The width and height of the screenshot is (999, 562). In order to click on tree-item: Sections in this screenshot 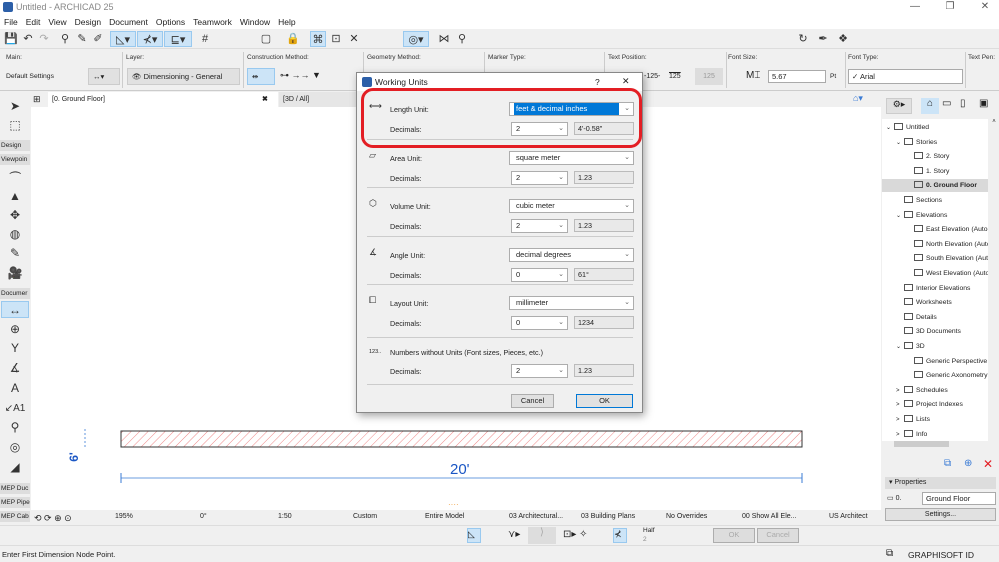, I will do `click(935, 200)`.